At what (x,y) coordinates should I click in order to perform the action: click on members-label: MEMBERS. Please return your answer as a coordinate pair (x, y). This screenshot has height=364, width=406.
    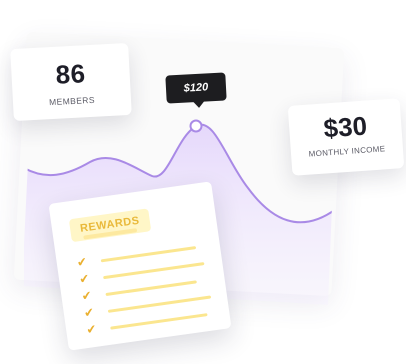
    Looking at the image, I should click on (72, 101).